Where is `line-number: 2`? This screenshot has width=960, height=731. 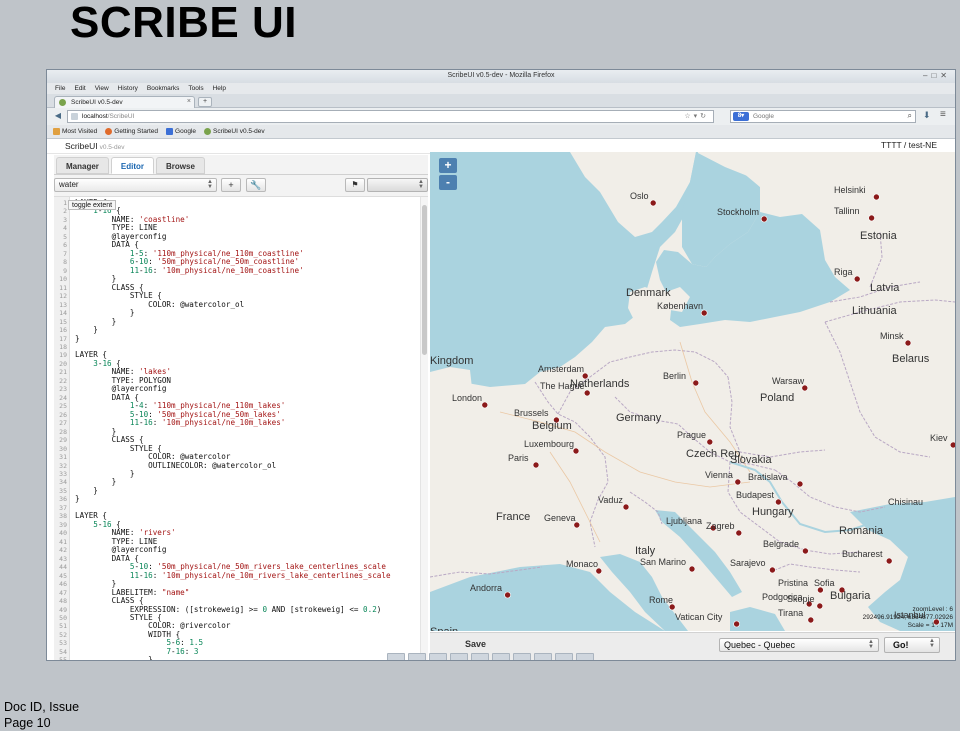 line-number: 2 is located at coordinates (65, 211).